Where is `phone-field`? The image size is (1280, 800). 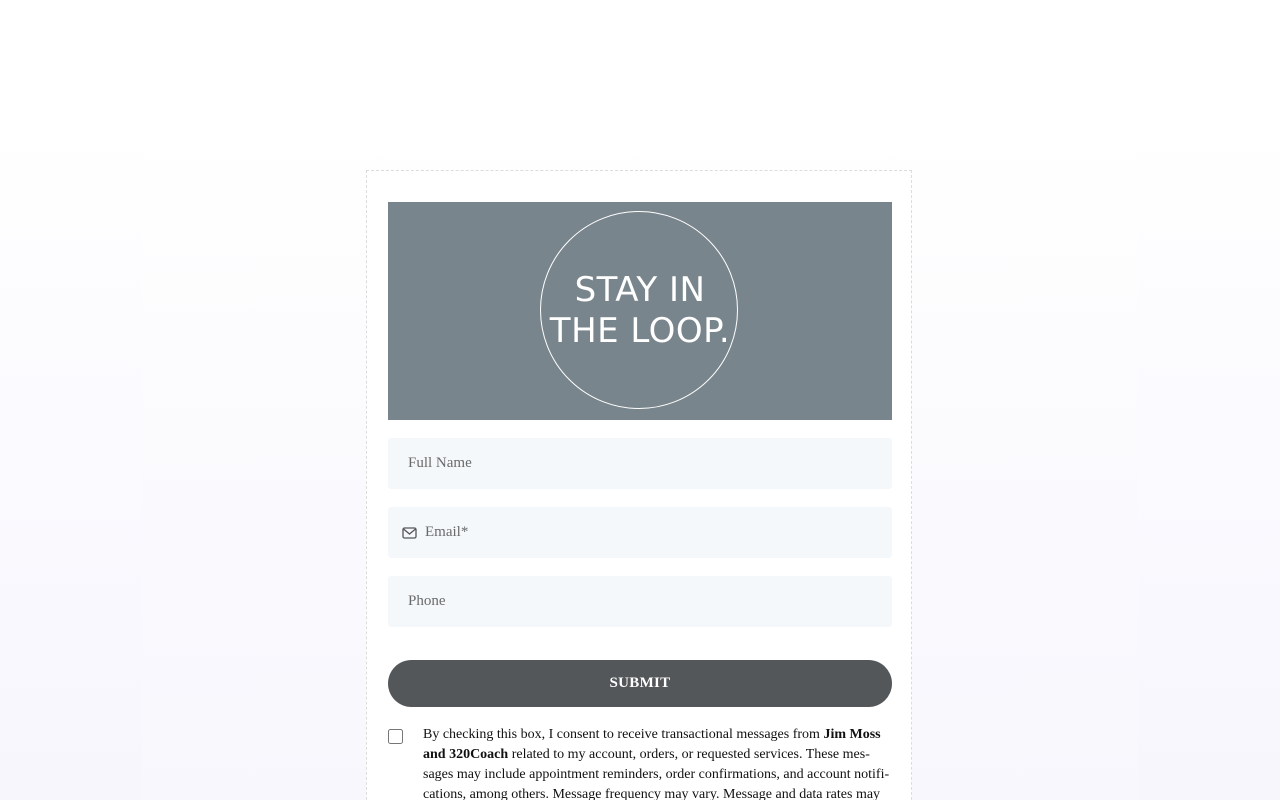
phone-field is located at coordinates (640, 601).